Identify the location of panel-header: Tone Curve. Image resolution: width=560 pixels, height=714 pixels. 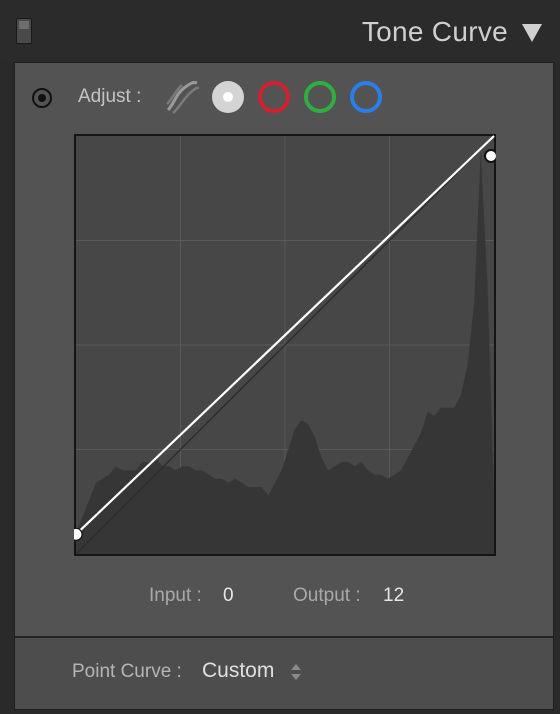
(280, 31).